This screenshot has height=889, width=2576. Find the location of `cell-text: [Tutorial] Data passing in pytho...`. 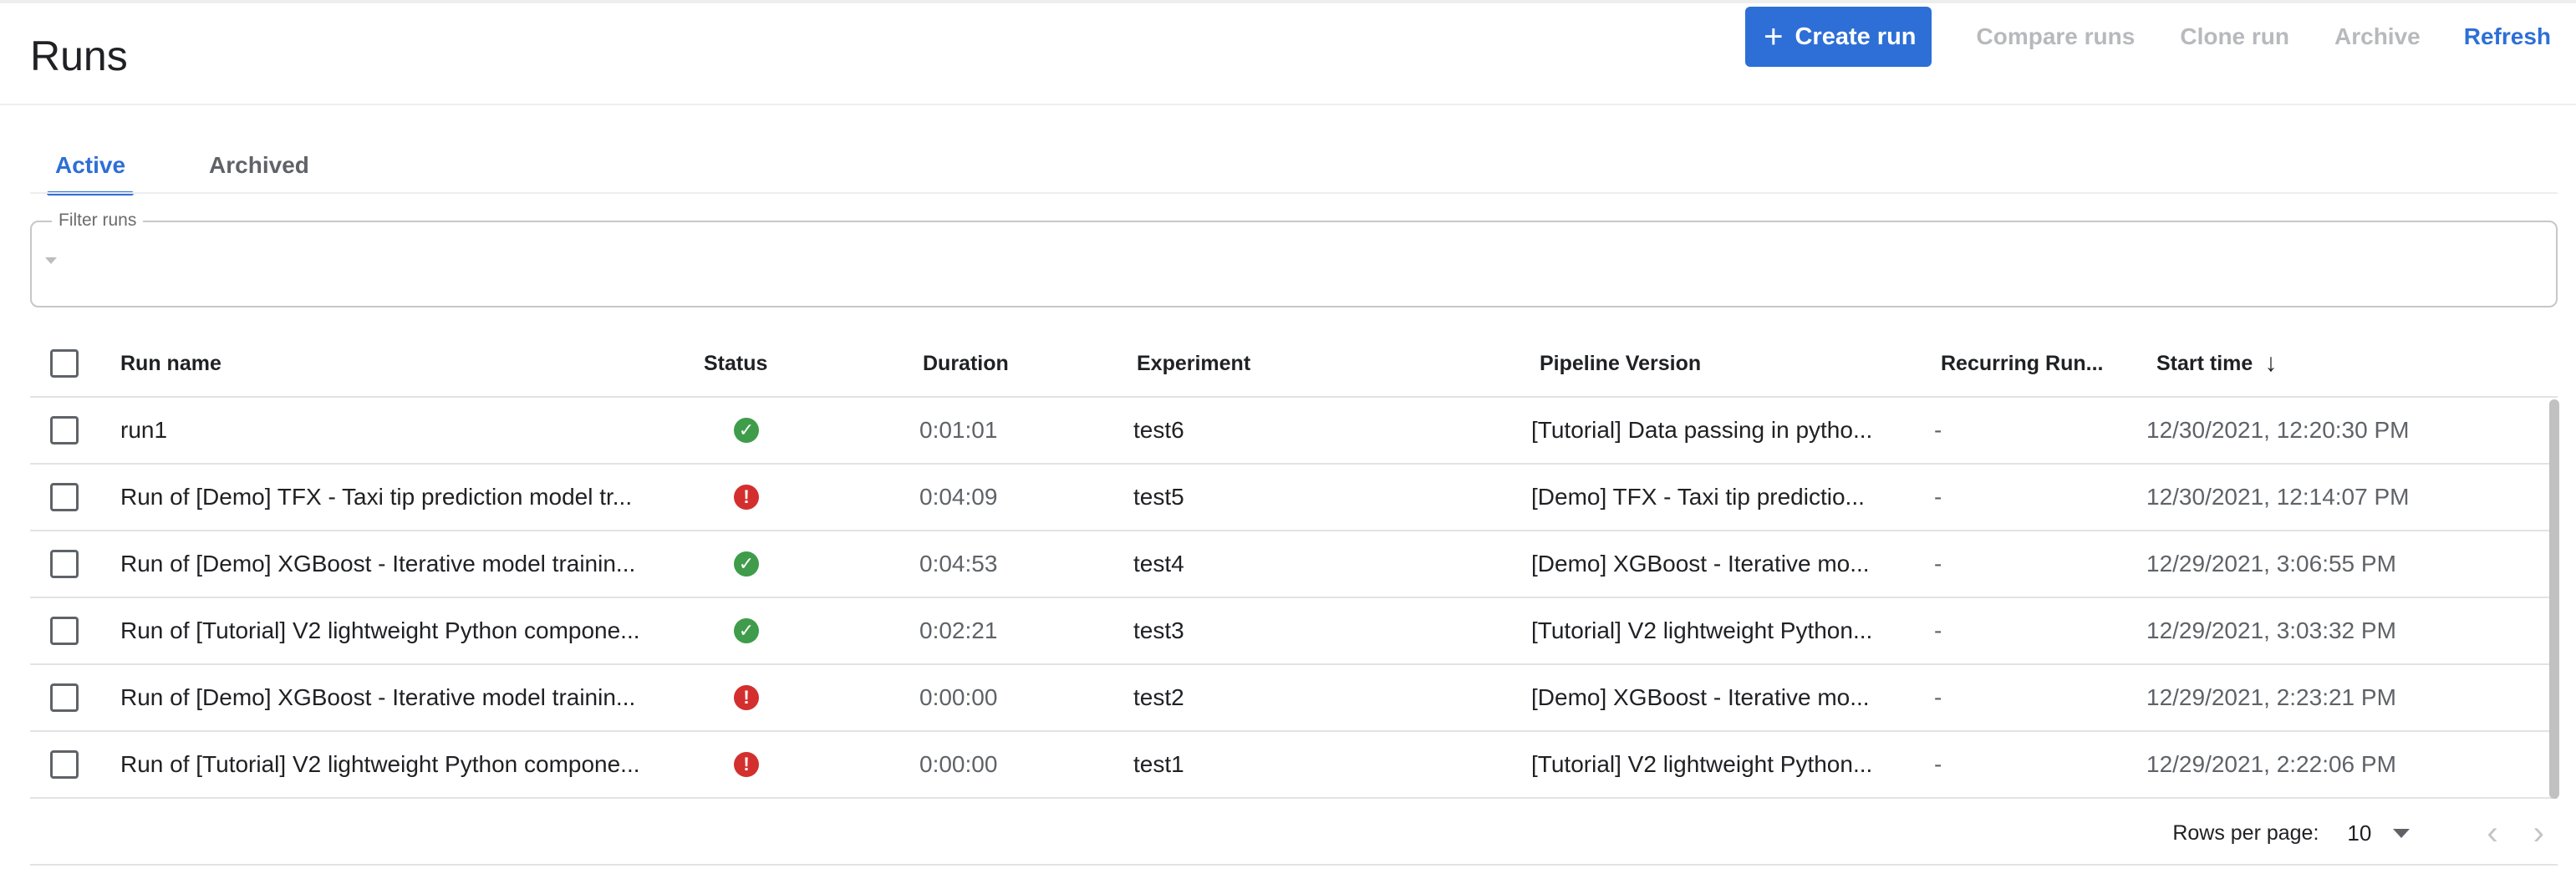

cell-text: [Tutorial] Data passing in pytho... is located at coordinates (1702, 430).